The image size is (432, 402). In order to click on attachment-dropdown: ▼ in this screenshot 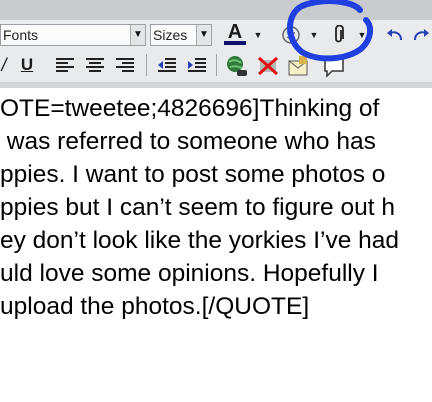, I will do `click(362, 35)`.